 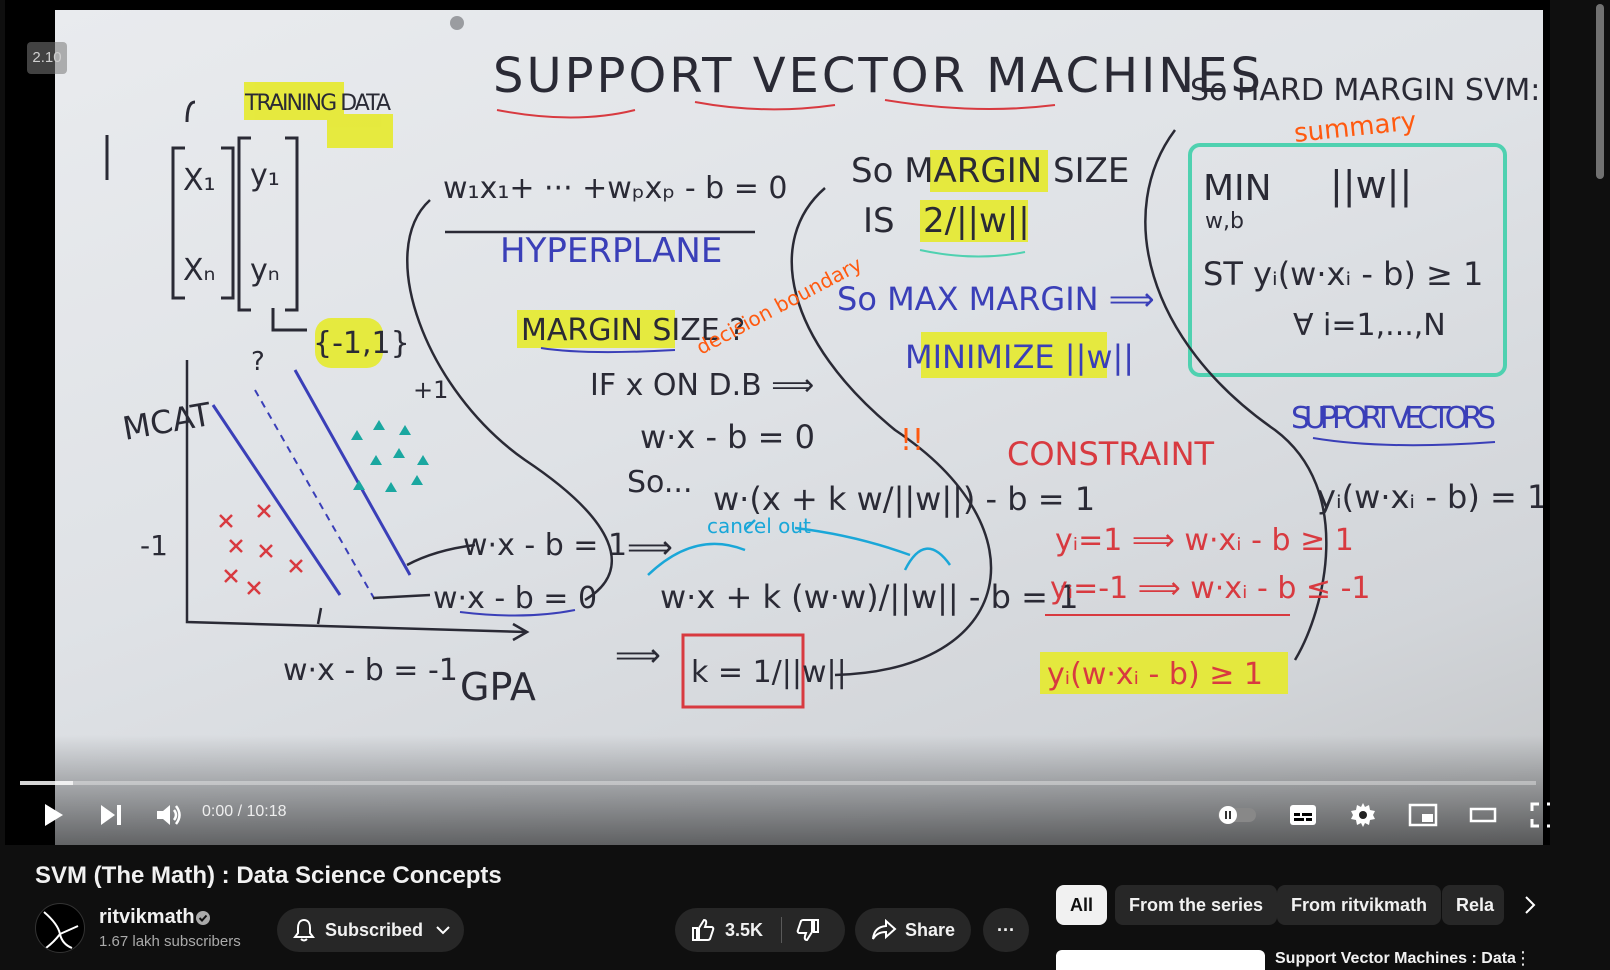 I want to click on fullscreen-button, so click(x=1536, y=815).